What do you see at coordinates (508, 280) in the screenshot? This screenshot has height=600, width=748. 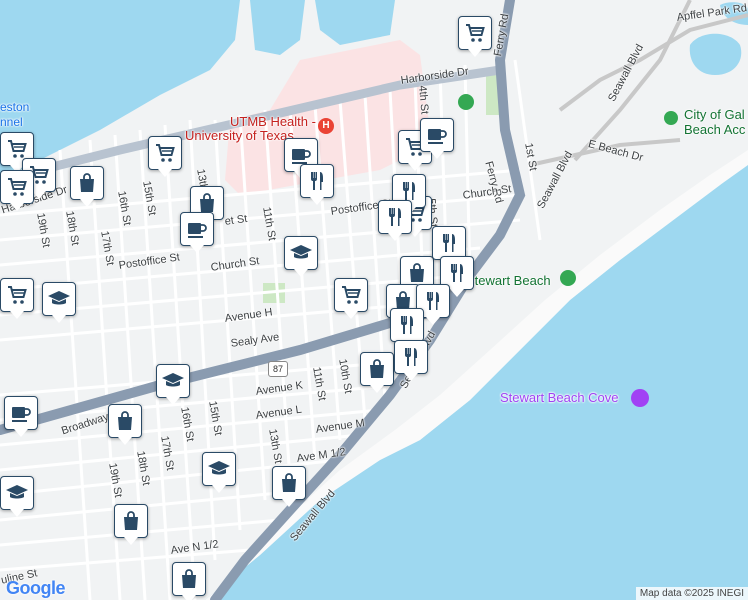 I see `stewart-beach-label: Stewart Beach` at bounding box center [508, 280].